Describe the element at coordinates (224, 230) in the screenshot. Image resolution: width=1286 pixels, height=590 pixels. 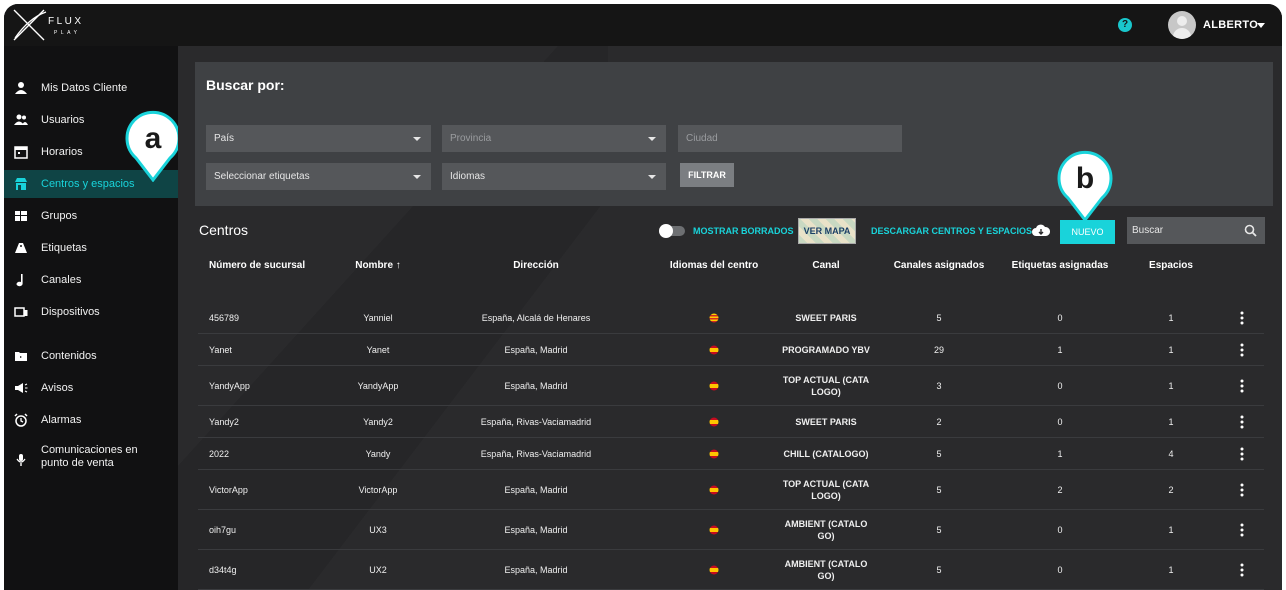
I see `section-title: Centros` at that location.